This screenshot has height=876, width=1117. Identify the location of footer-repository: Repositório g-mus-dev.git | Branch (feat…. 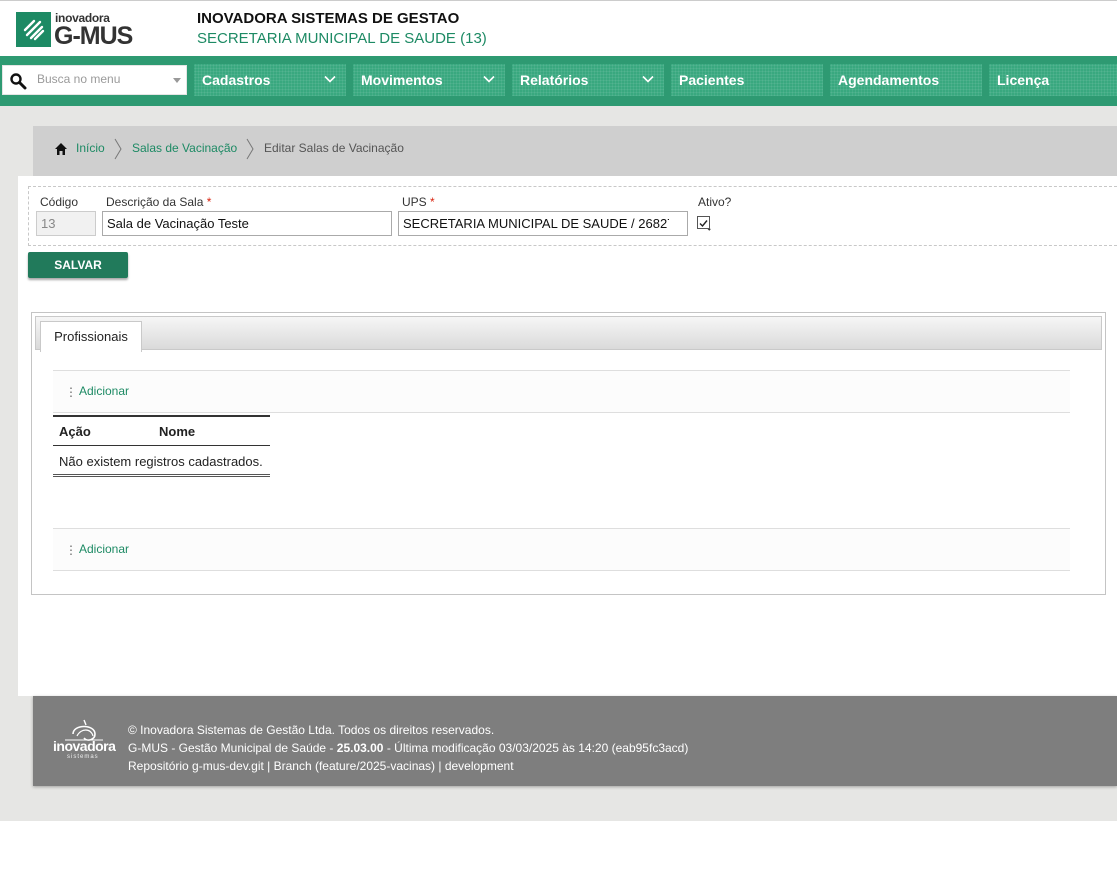
(321, 766).